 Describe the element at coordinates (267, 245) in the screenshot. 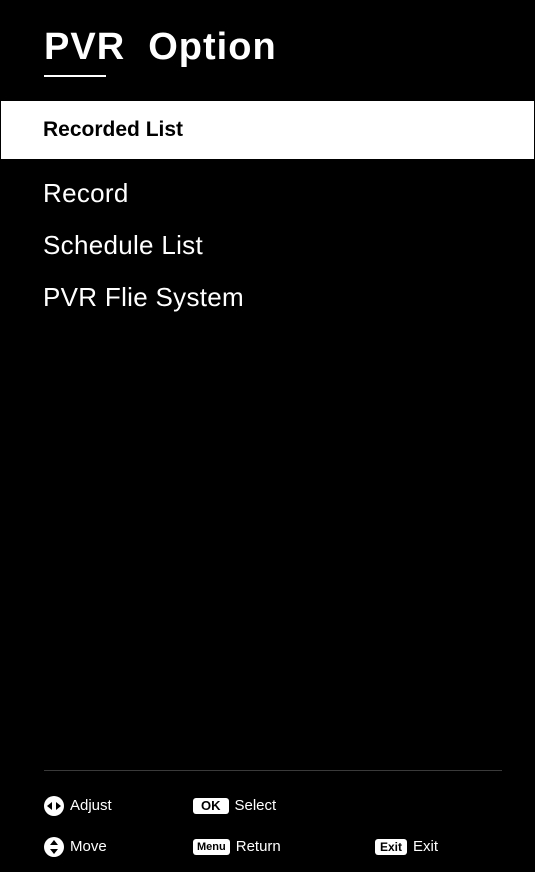

I see `menu-item-schedule-list: Schedule List` at that location.